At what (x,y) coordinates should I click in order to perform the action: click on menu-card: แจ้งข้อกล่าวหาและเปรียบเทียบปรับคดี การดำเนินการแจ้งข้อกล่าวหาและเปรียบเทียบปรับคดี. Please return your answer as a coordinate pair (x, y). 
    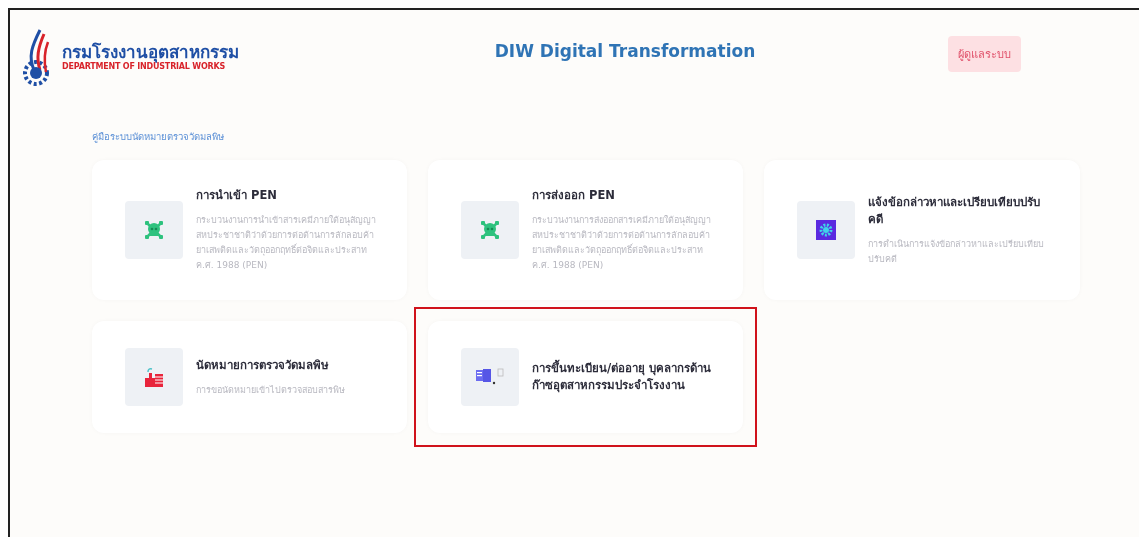
    Looking at the image, I should click on (922, 230).